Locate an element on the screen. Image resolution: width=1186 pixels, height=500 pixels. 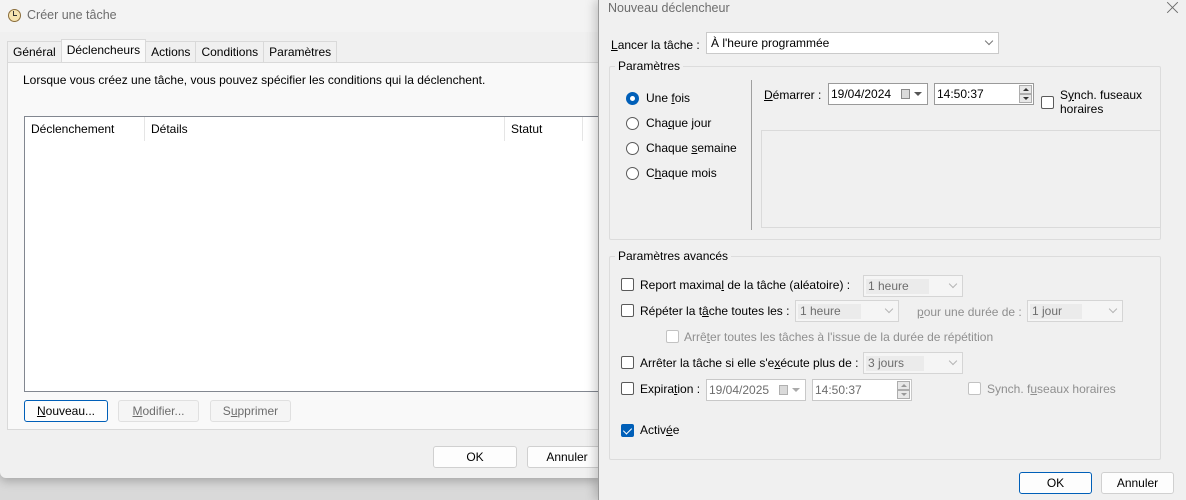
tab-conditions: Conditions is located at coordinates (230, 51).